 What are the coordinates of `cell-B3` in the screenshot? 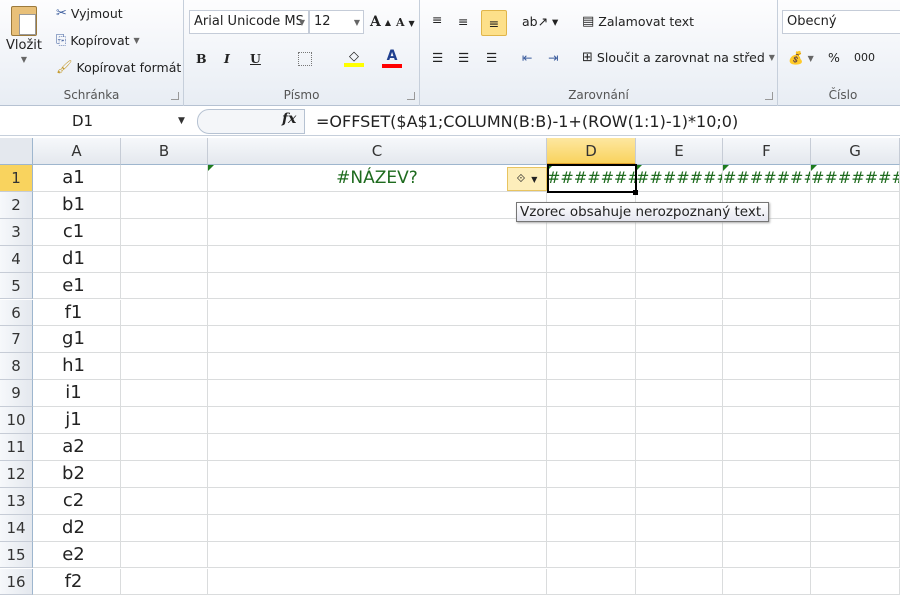 It's located at (164, 232).